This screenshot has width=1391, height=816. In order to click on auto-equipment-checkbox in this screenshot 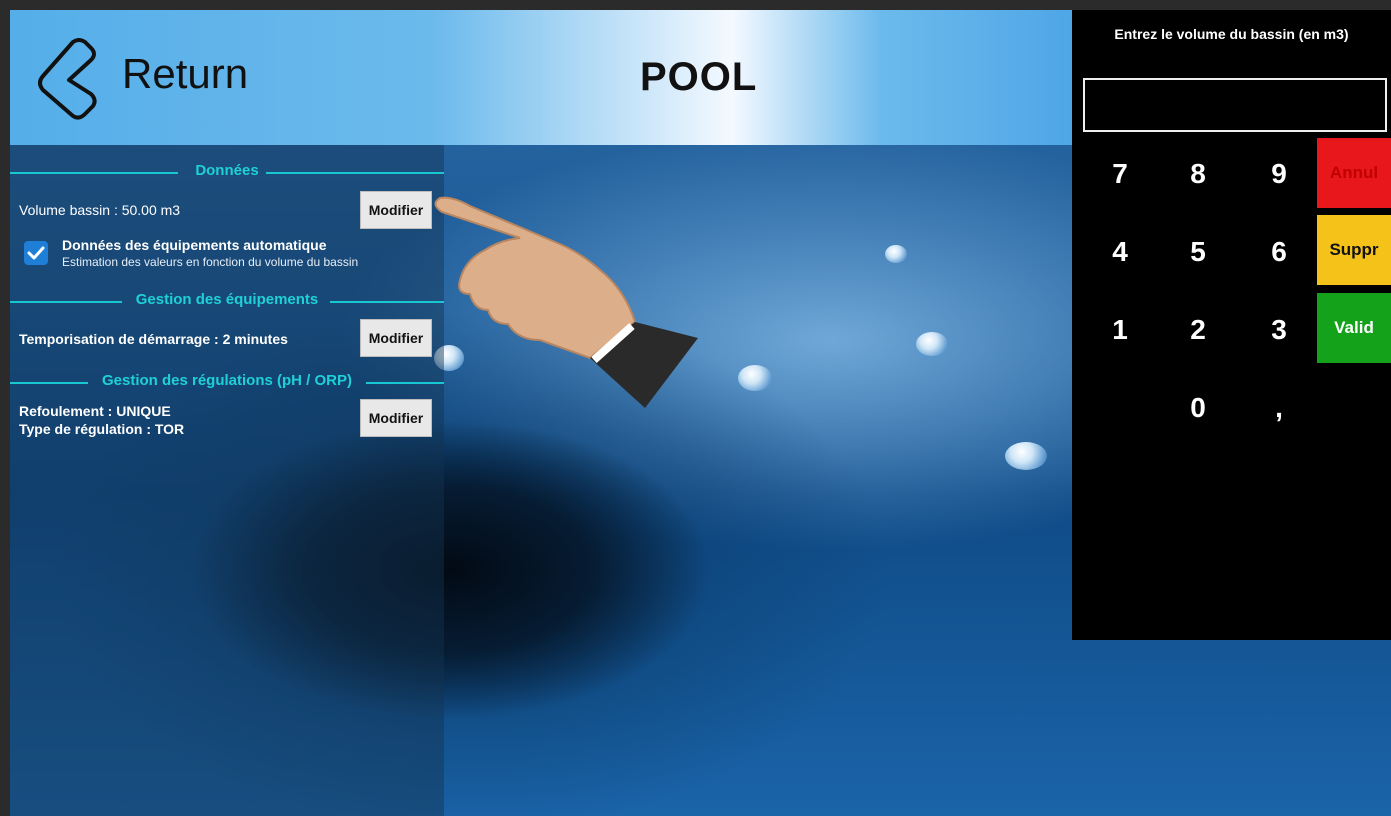, I will do `click(36, 253)`.